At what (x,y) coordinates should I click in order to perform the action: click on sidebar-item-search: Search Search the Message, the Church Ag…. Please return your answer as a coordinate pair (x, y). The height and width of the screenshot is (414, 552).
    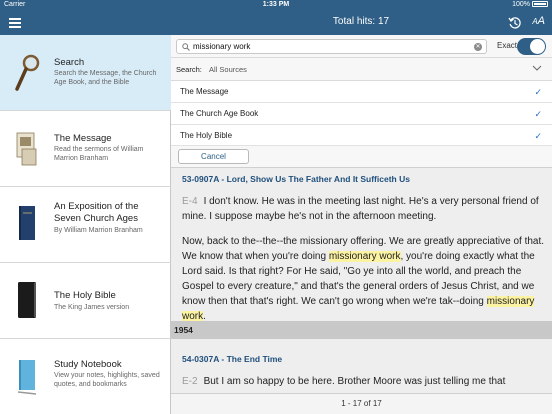
    Looking at the image, I should click on (85, 73).